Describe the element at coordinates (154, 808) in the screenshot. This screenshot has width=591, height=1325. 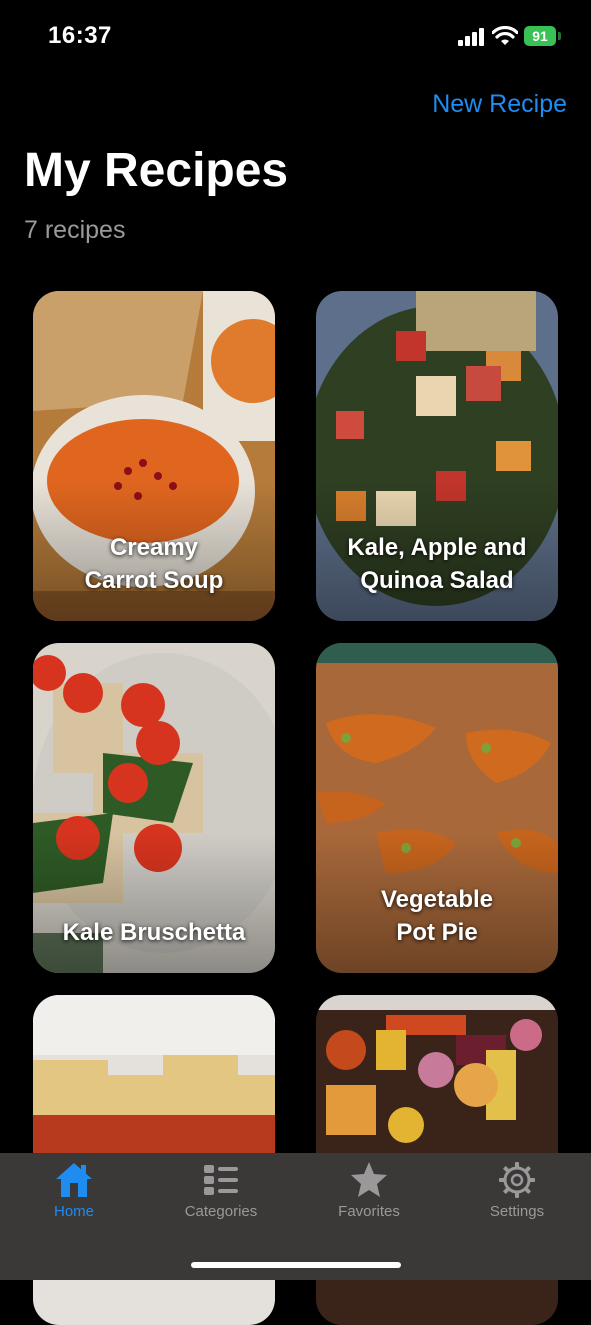
I see `recipe-card-kale-bruschetta: Kale Bruschetta` at that location.